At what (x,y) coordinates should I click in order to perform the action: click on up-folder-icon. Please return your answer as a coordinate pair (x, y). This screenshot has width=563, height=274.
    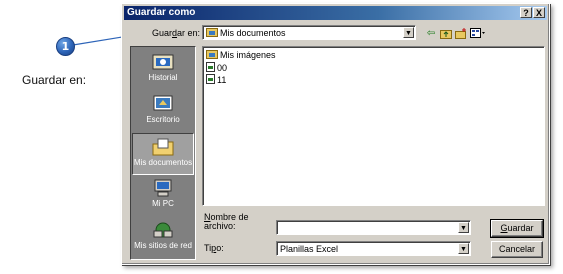
    Looking at the image, I should click on (446, 33).